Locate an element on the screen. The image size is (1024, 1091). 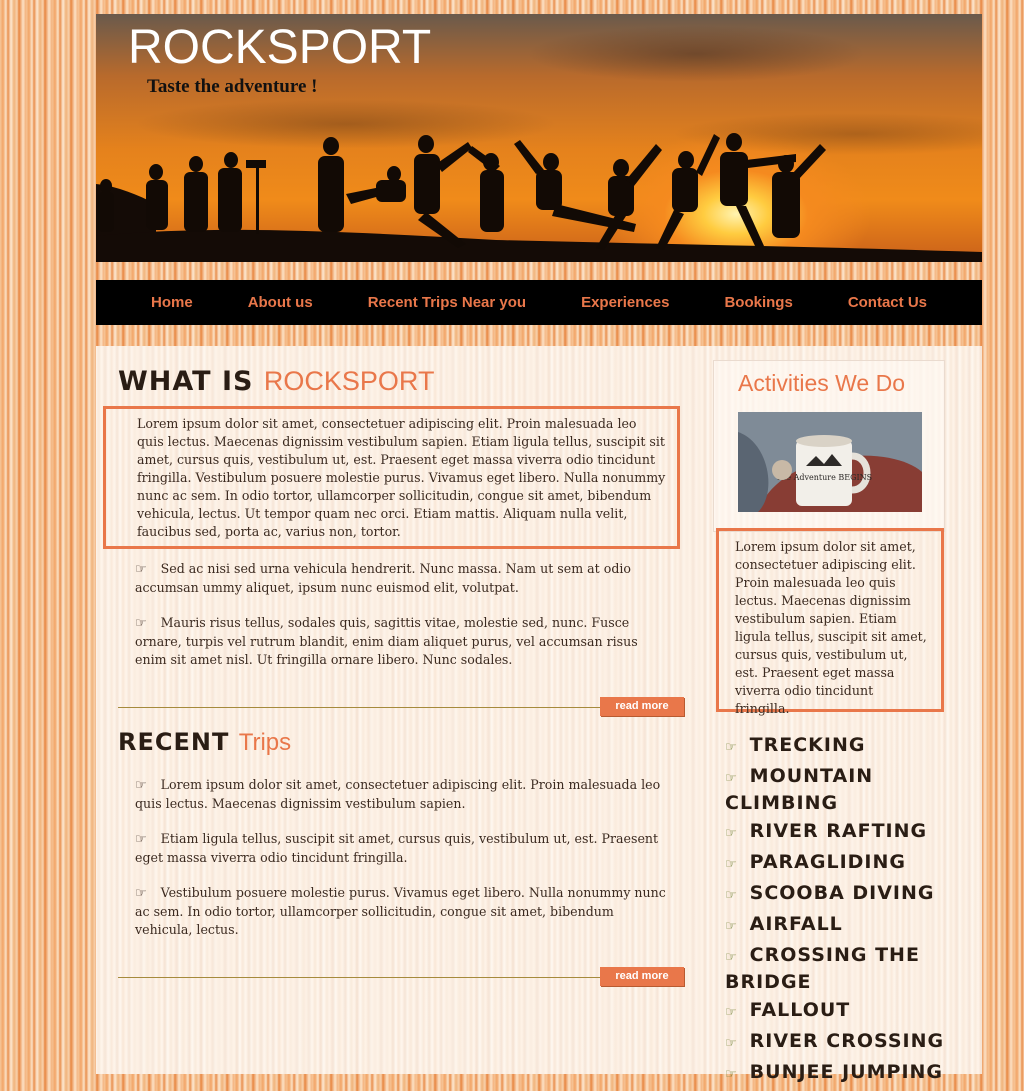
activity-item: ☞ Airfall is located at coordinates (840, 925).